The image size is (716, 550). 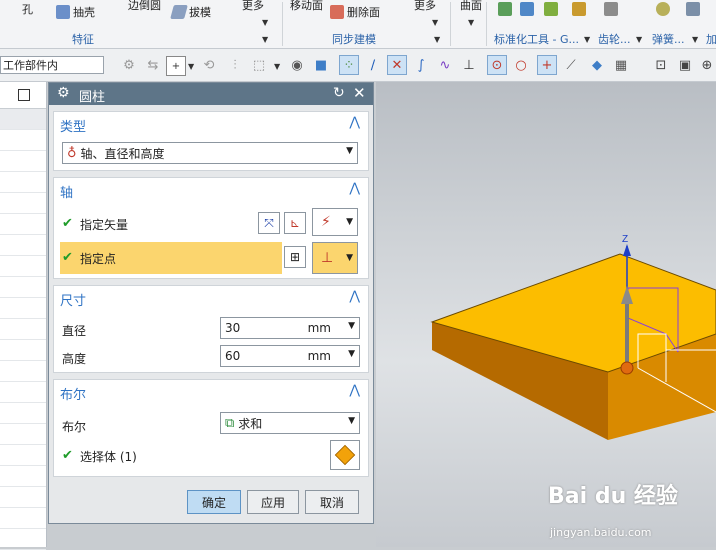 What do you see at coordinates (210, 153) in the screenshot?
I see `cylinder-type-dropdown: ♁ 轴、直径和高度 ▼` at bounding box center [210, 153].